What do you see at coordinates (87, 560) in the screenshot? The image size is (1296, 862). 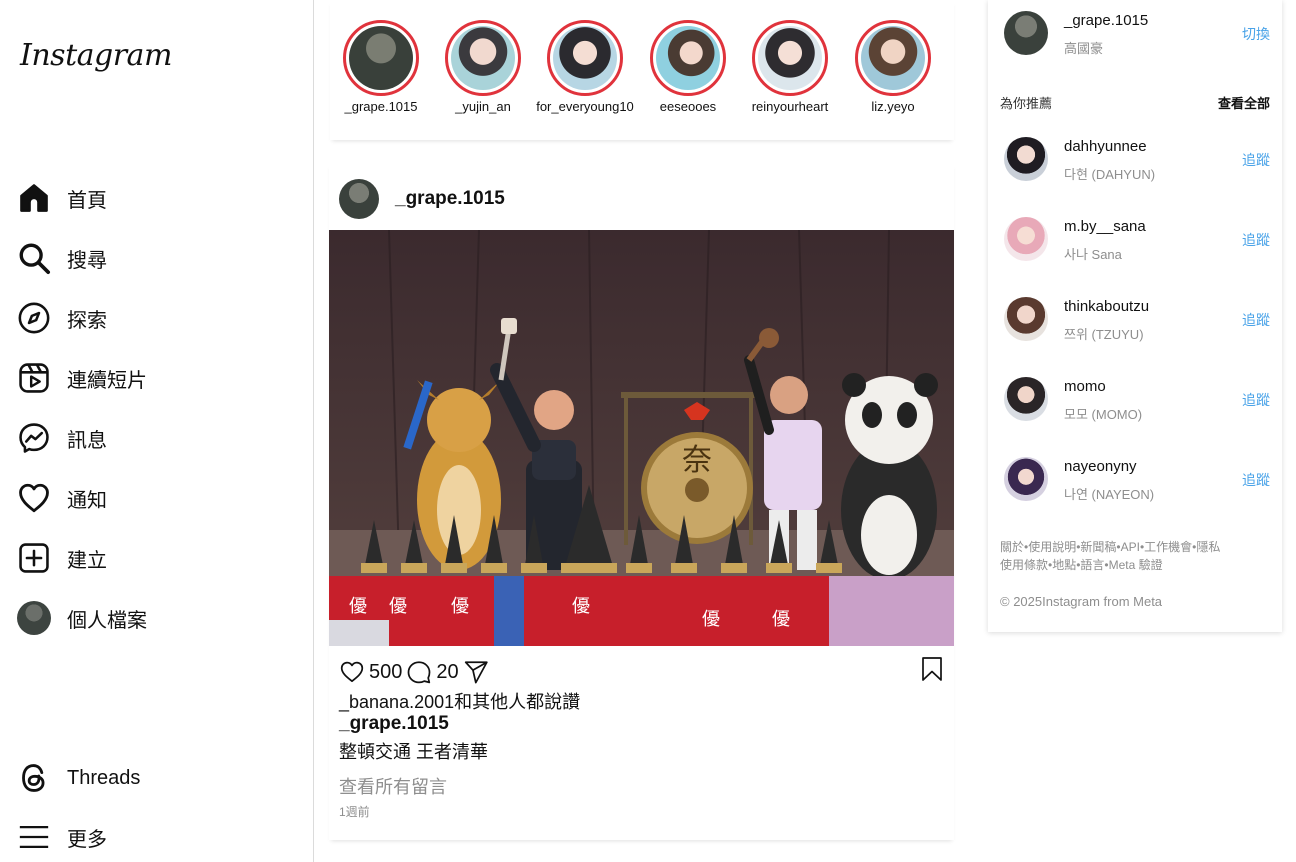 I see `nav-create-label: 建立` at bounding box center [87, 560].